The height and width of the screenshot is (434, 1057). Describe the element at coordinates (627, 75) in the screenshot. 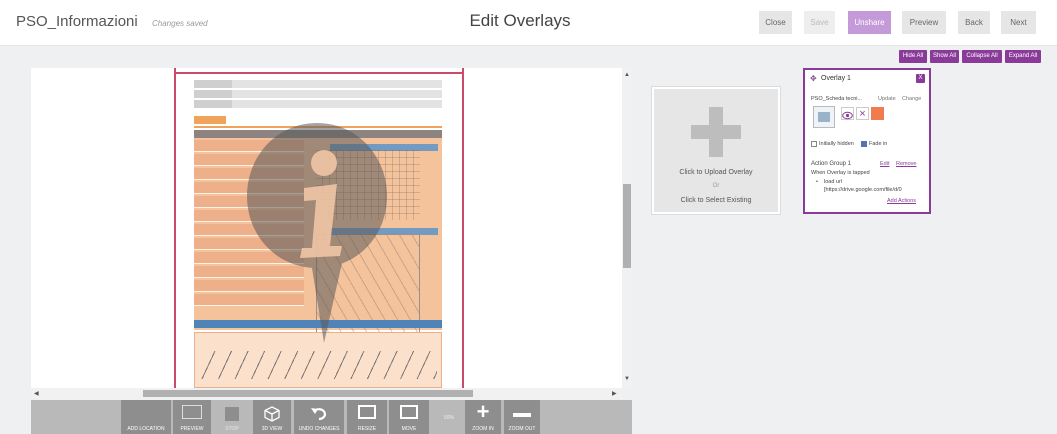

I see `scroll-up-icon: ▲` at that location.